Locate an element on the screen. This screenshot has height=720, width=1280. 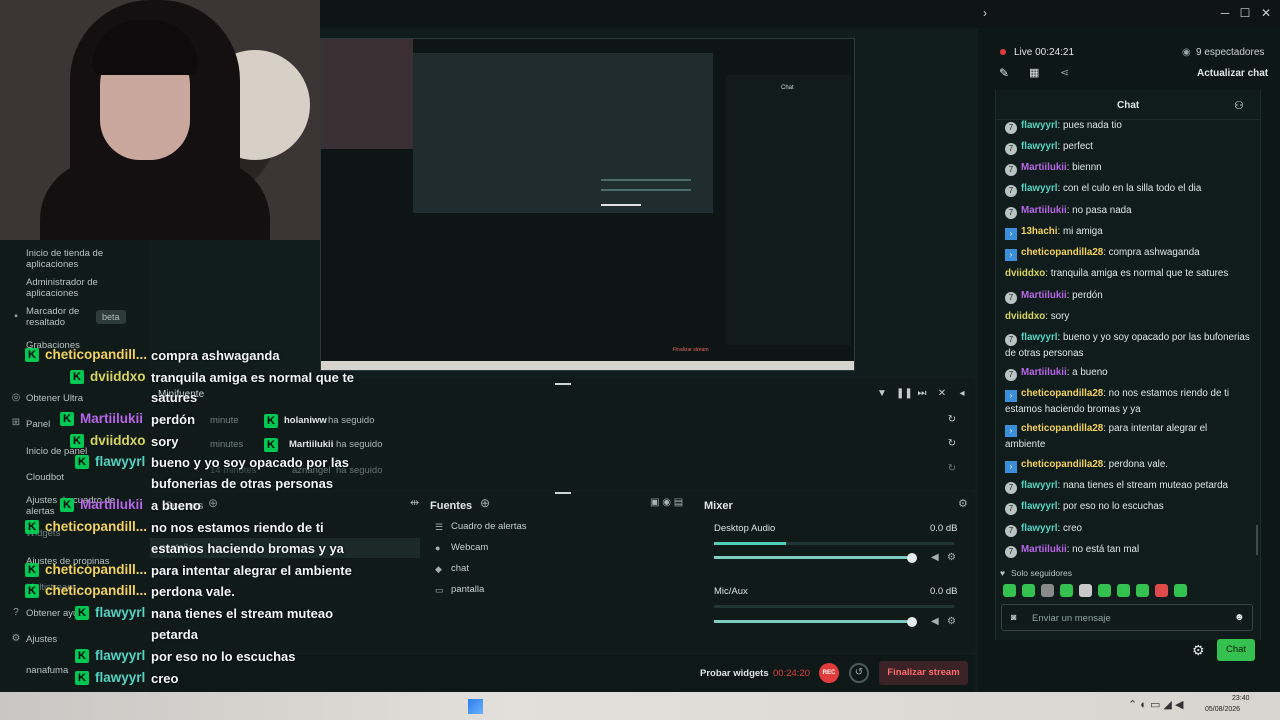
mic-aux-slider is located at coordinates (814, 621).